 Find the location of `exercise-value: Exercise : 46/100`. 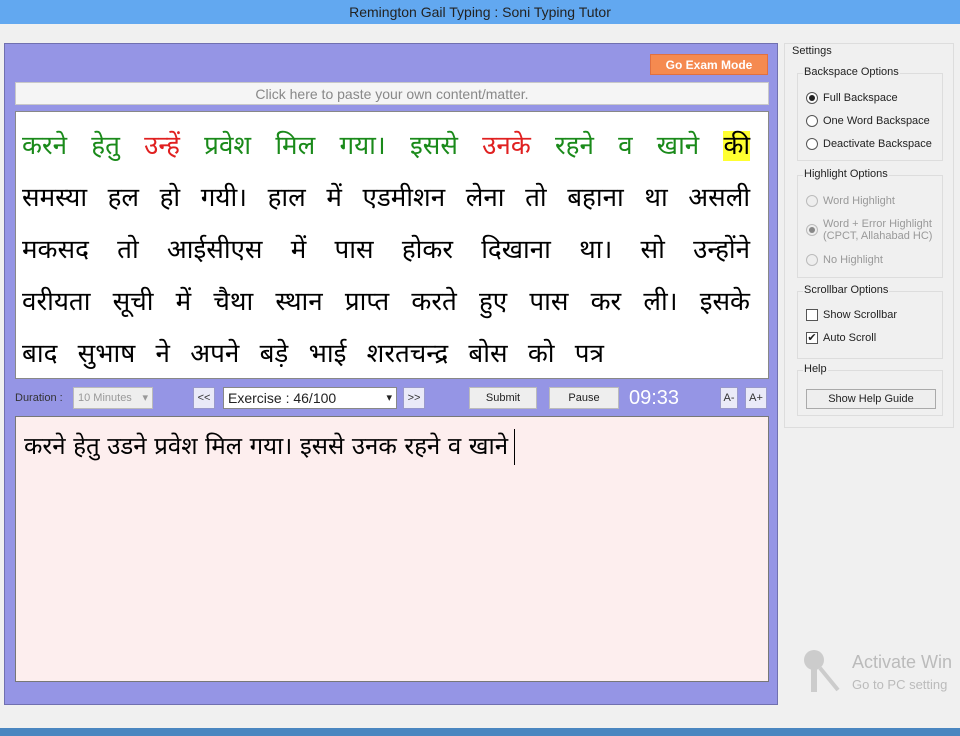

exercise-value: Exercise : 46/100 is located at coordinates (282, 398).